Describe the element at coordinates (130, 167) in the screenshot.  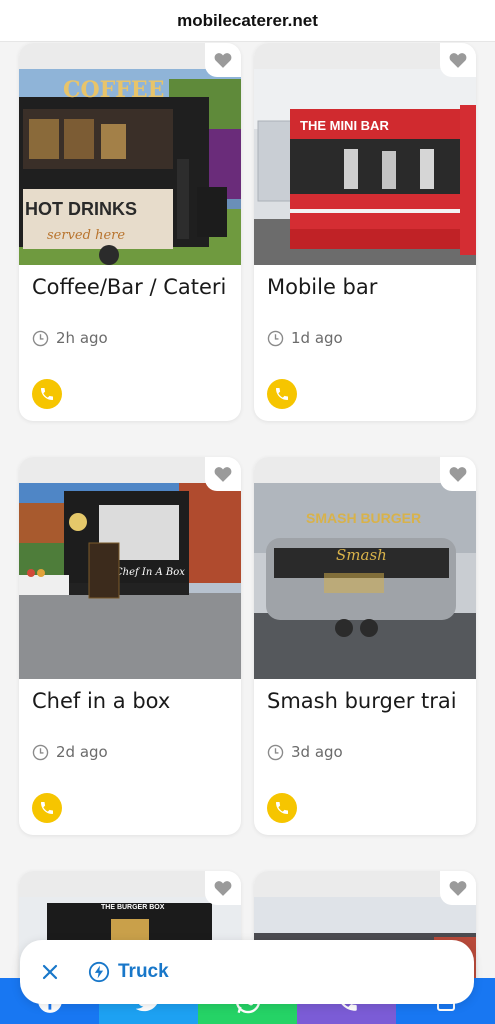
I see `listing-photo: COFFEE HOT DRINKS served here` at that location.